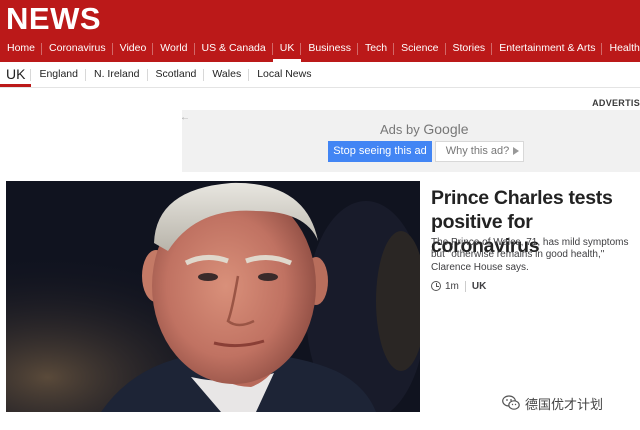 This screenshot has height=430, width=640. Describe the element at coordinates (616, 103) in the screenshot. I see `advertisement-label: ADVERTIS` at that location.